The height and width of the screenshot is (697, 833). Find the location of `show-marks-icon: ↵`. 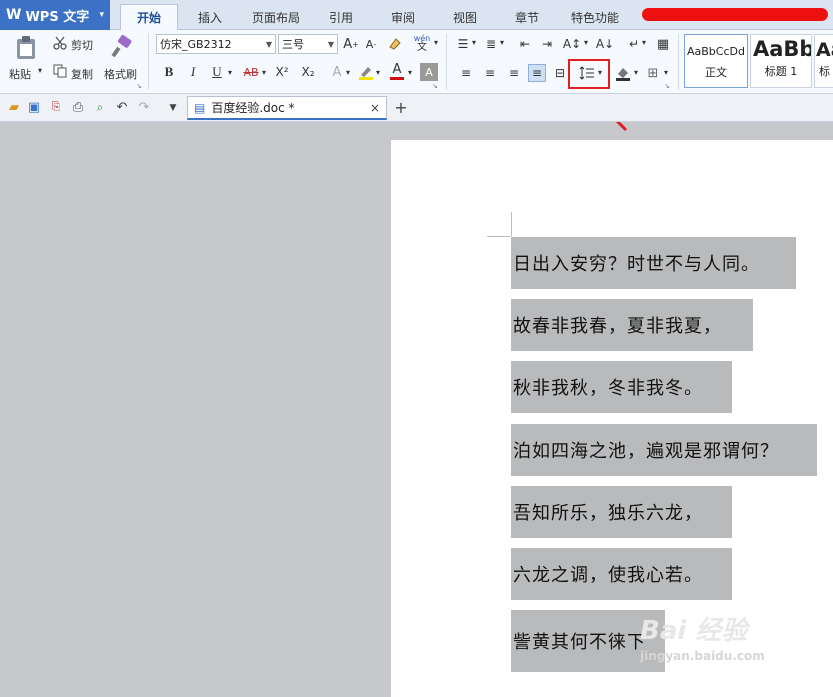

show-marks-icon: ↵ is located at coordinates (634, 44).